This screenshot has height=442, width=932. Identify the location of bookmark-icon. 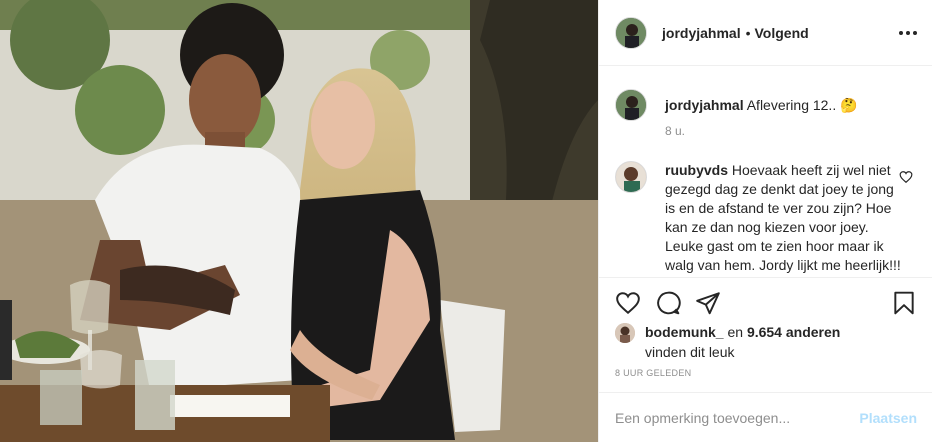
(904, 303).